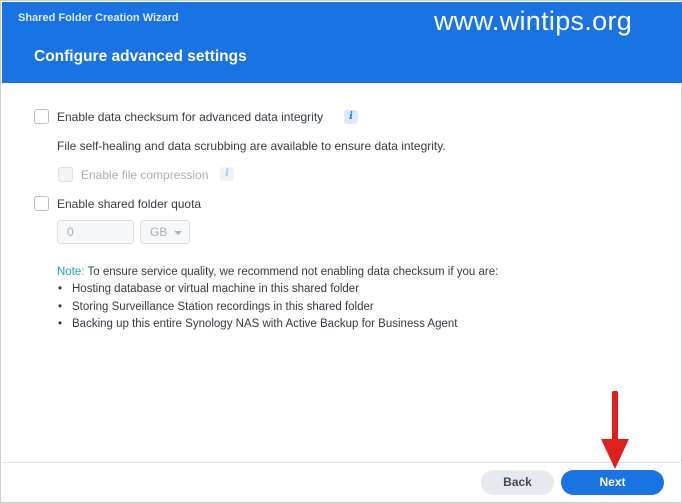 Image resolution: width=682 pixels, height=503 pixels. I want to click on footer-divider, so click(342, 462).